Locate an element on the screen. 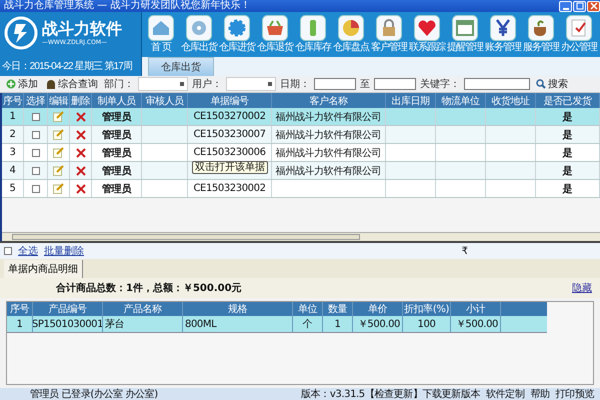  keyword-field is located at coordinates (497, 84).